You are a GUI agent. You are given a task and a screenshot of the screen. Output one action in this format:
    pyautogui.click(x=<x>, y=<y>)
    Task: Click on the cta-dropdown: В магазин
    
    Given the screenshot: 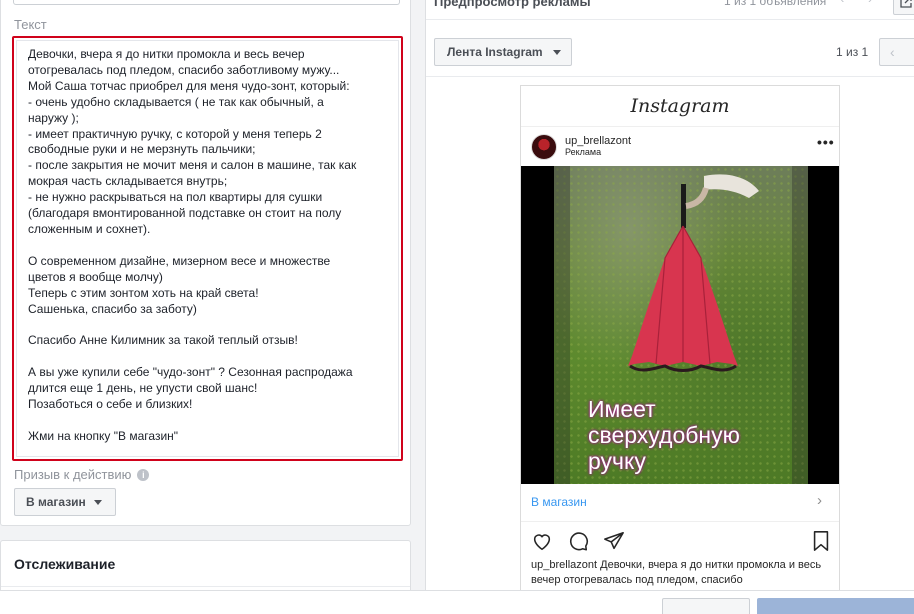 What is the action you would take?
    pyautogui.click(x=65, y=502)
    